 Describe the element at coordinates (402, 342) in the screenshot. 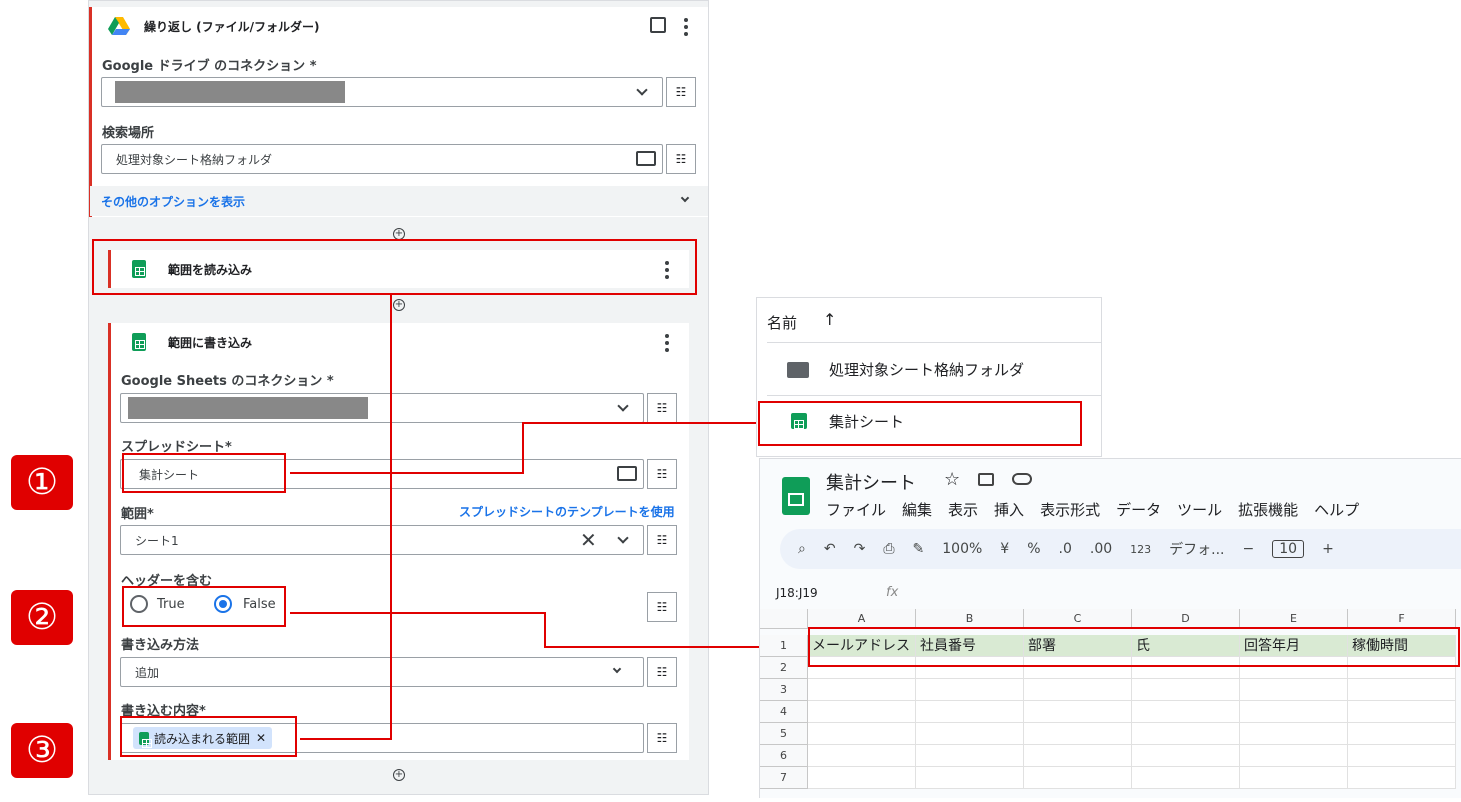

I see `write-card-header: 範囲に書き込み` at that location.